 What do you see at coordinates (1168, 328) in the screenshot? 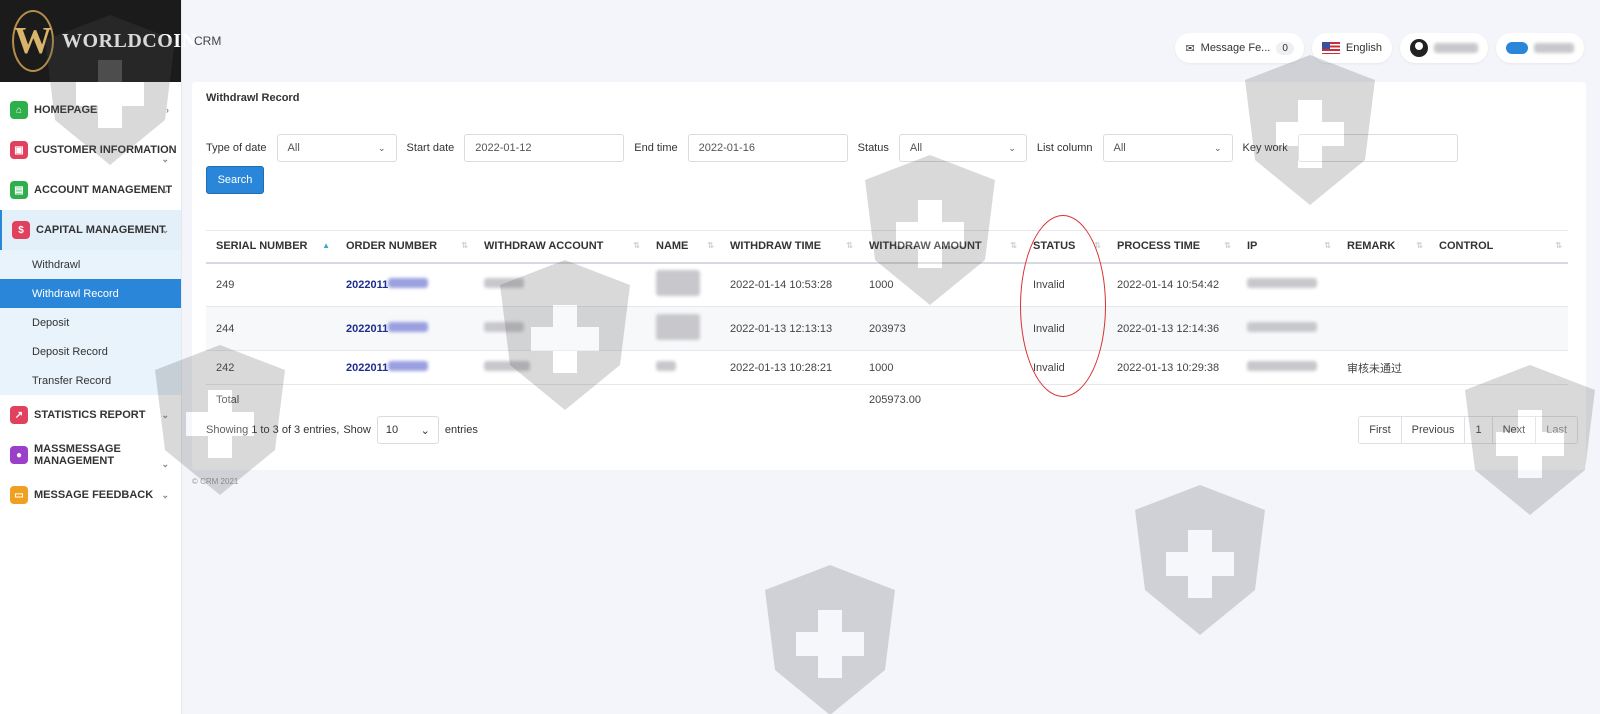
I see `process-time-cell: 2022-01-13 12:14:36` at bounding box center [1168, 328].